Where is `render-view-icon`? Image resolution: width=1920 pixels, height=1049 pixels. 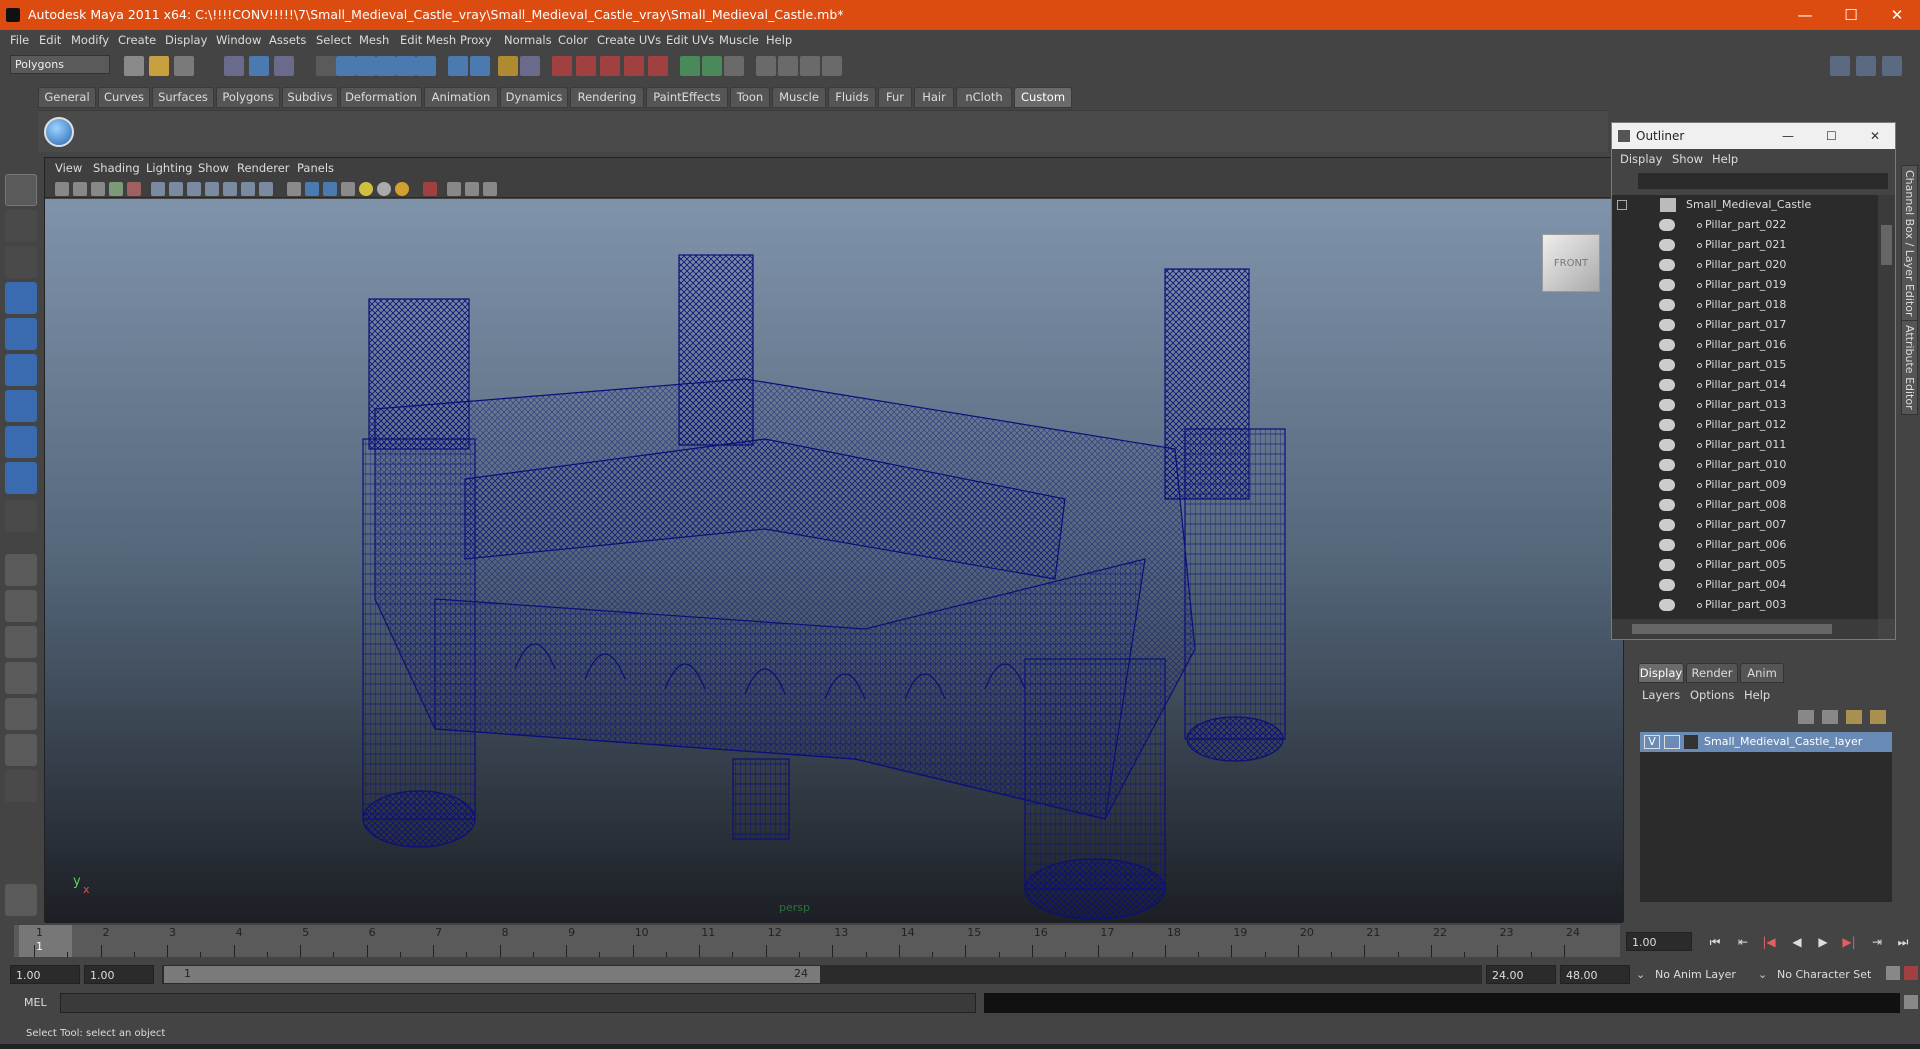
render-view-icon is located at coordinates (562, 66).